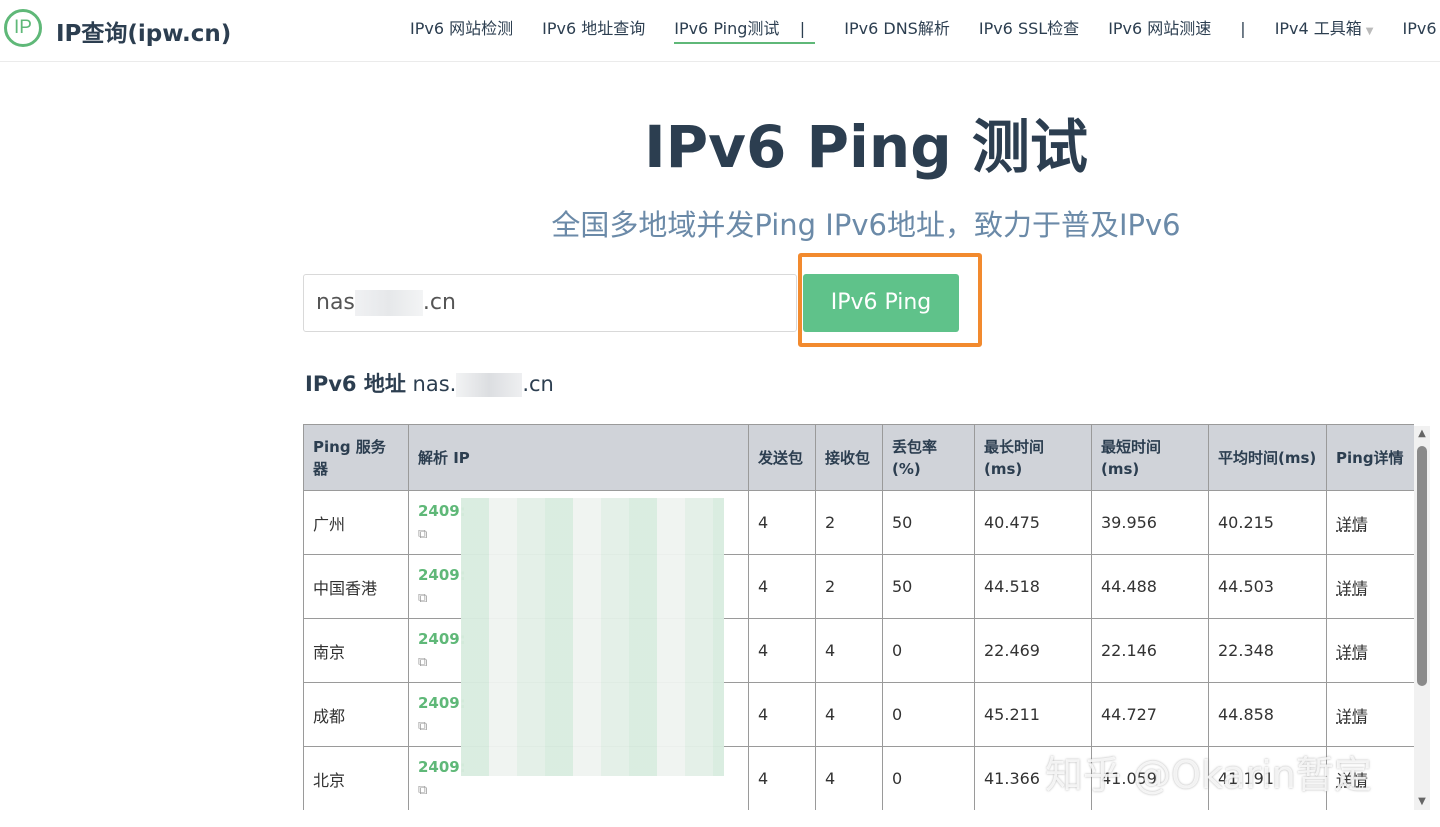 This screenshot has height=827, width=1440. I want to click on cell-server: 广州, so click(356, 522).